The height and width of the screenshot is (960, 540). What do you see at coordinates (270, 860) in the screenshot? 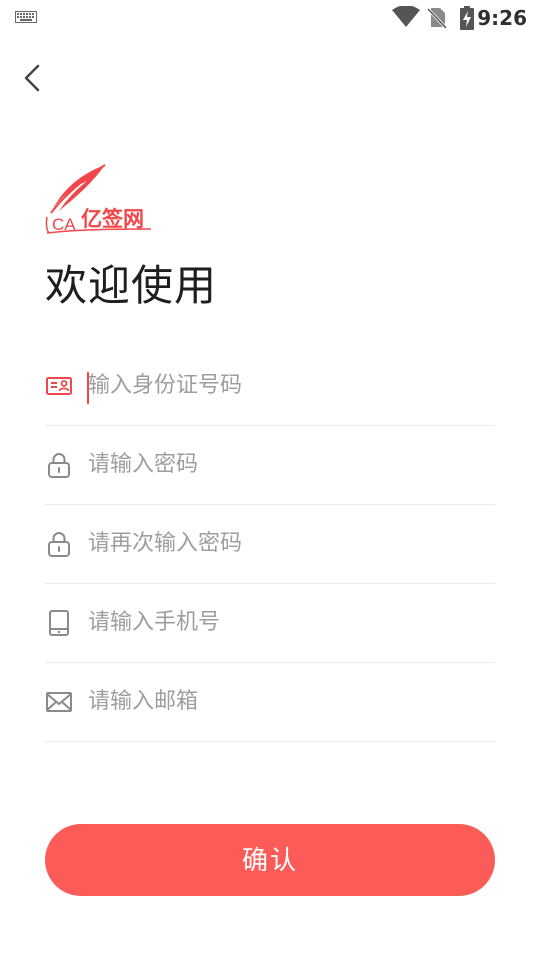
I see `confirm-button: 确认` at bounding box center [270, 860].